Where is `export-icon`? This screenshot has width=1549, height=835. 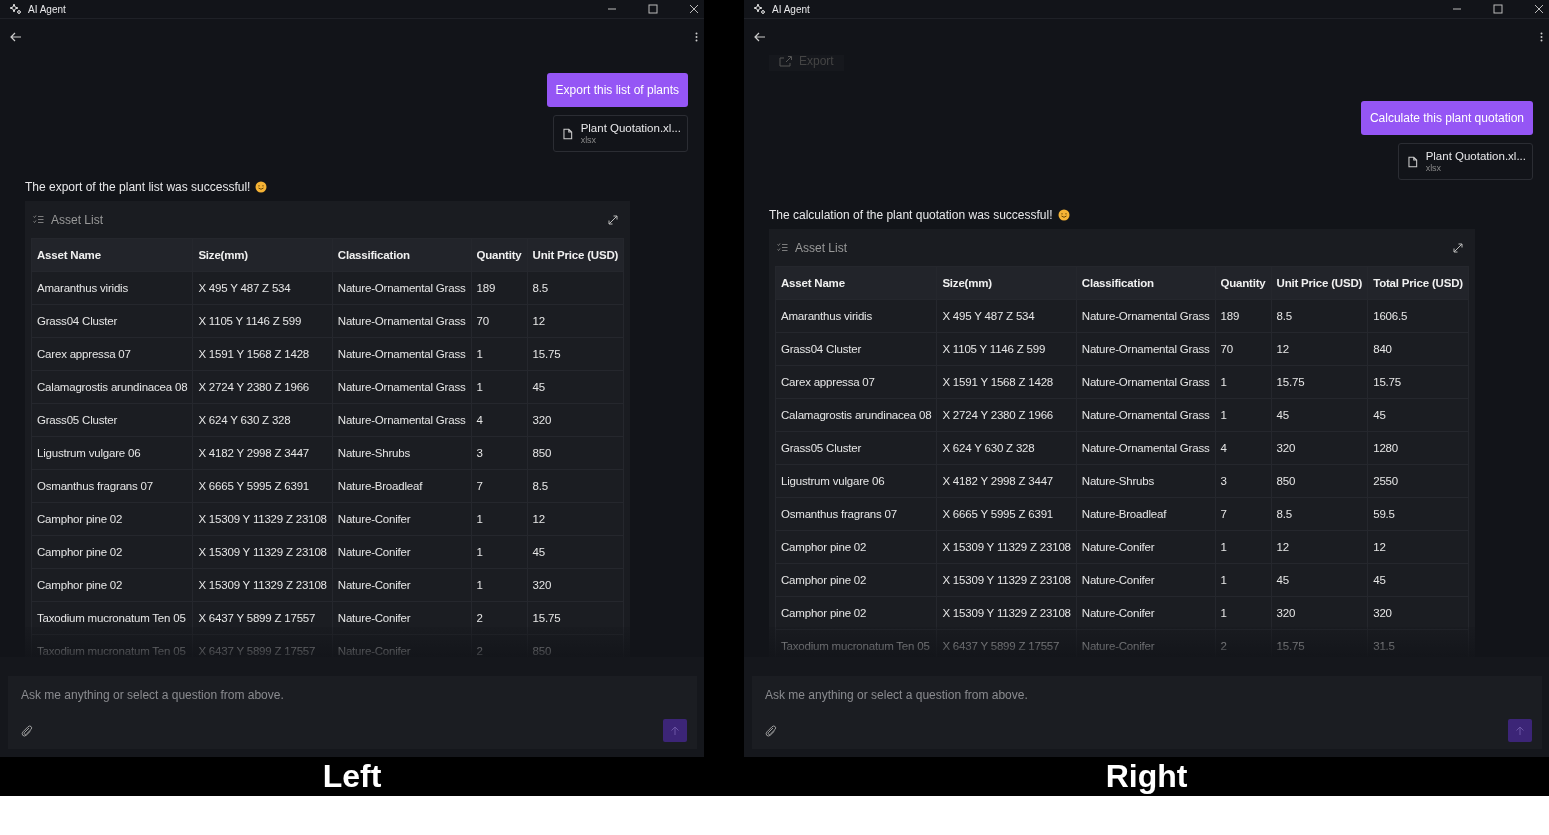 export-icon is located at coordinates (786, 61).